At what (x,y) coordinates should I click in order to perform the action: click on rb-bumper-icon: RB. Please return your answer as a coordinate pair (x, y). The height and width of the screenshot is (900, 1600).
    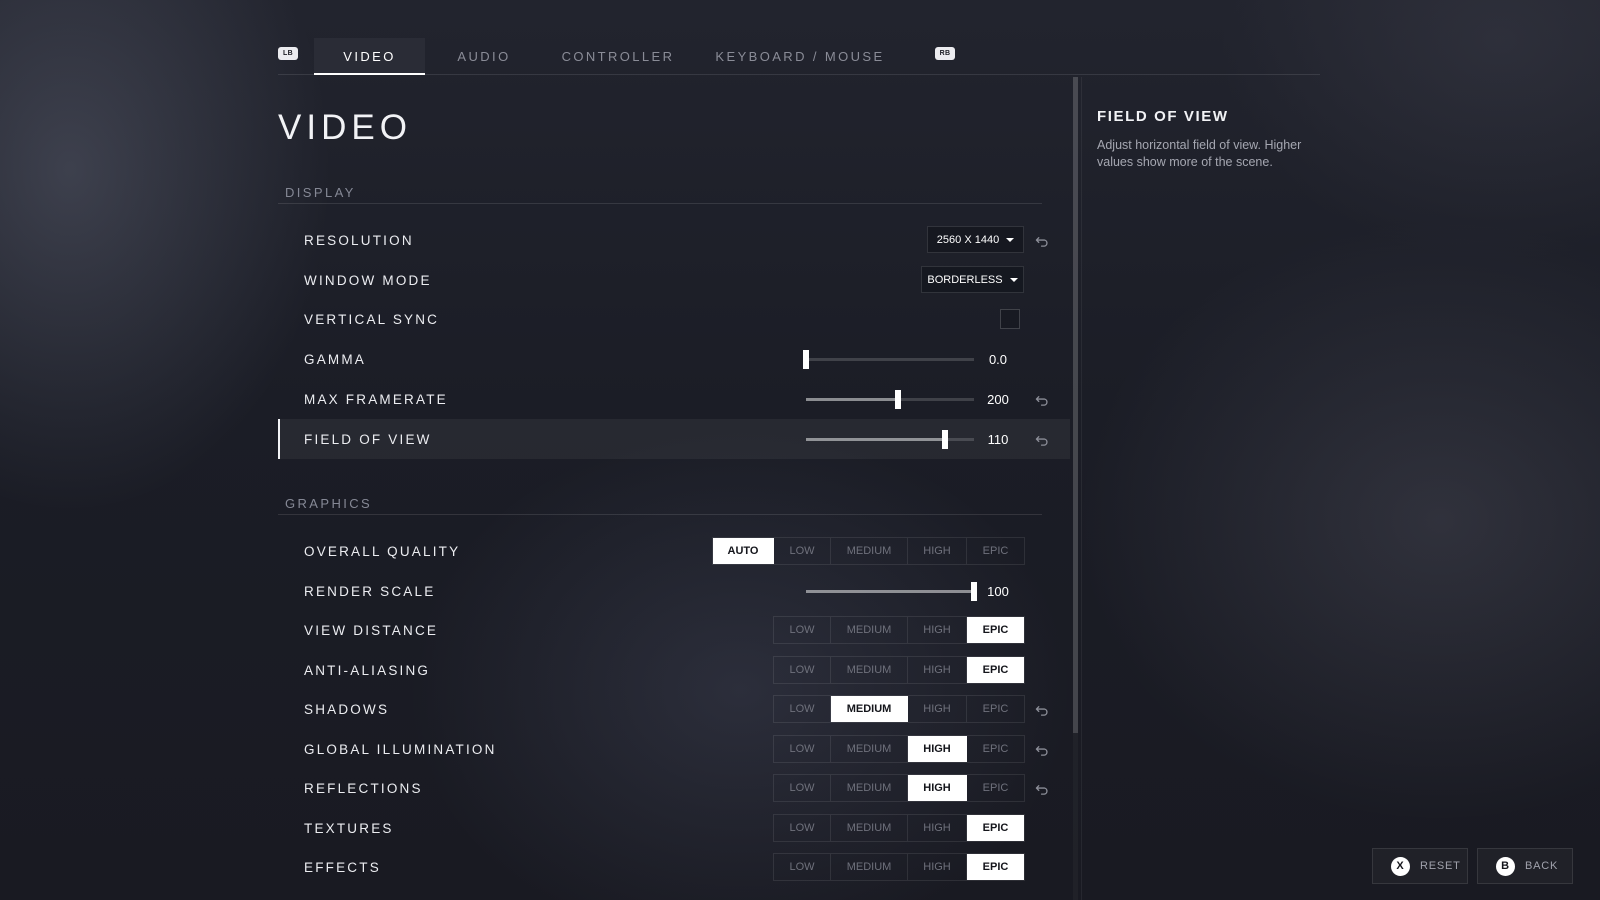
    Looking at the image, I should click on (945, 53).